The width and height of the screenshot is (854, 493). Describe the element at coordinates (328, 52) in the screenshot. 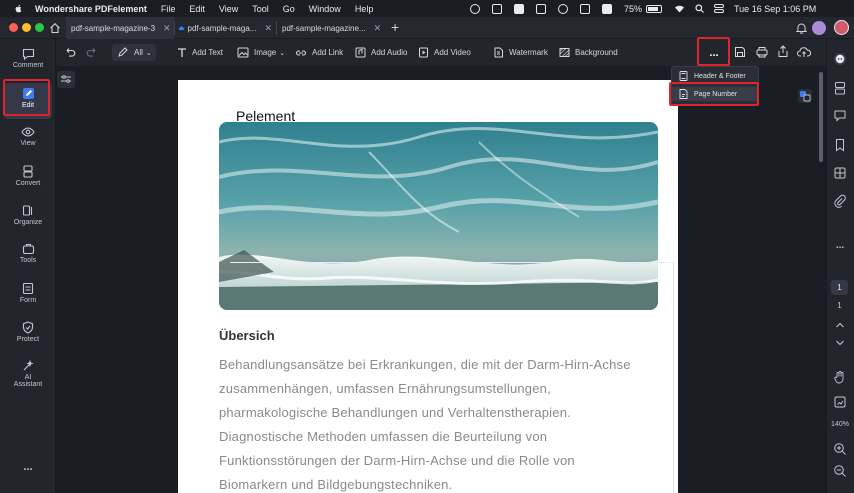

I see `add-link-label: Add Link` at that location.